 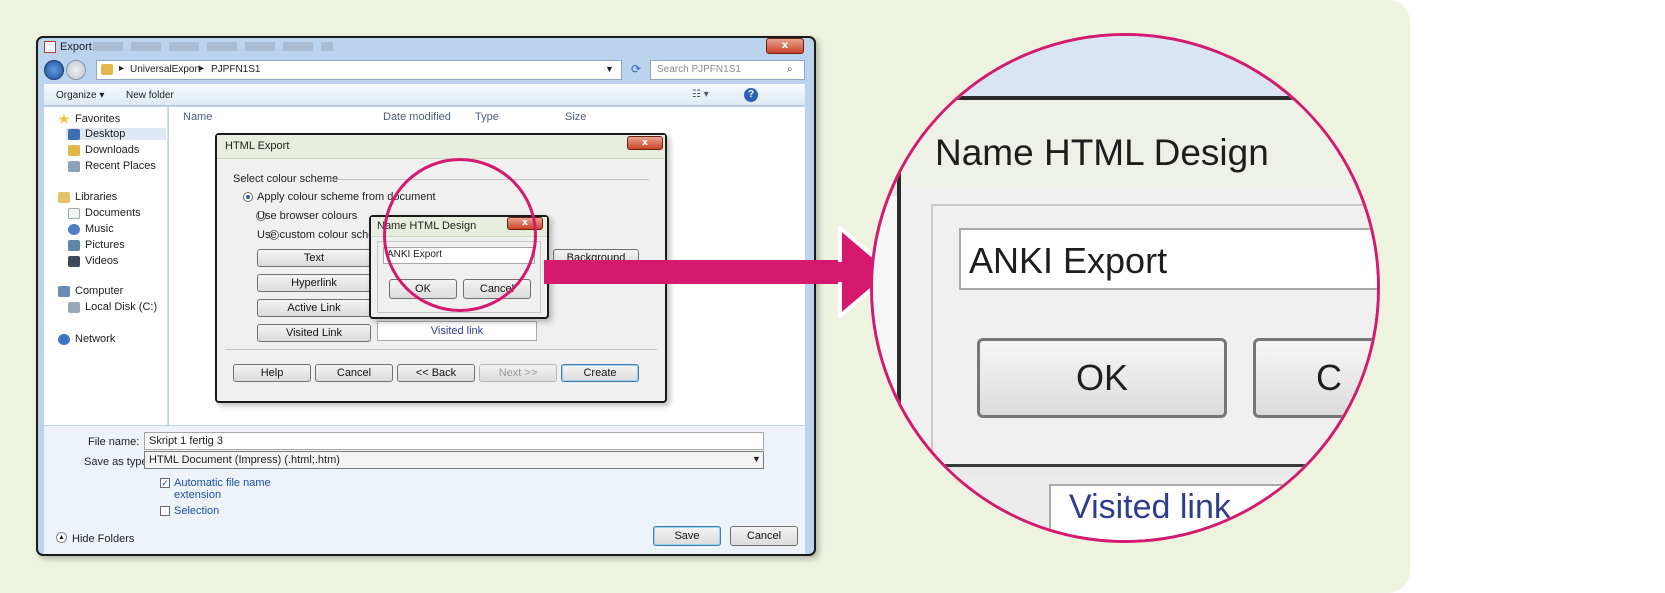 I want to click on zoom-dialog-bottom, so click(x=1137, y=469).